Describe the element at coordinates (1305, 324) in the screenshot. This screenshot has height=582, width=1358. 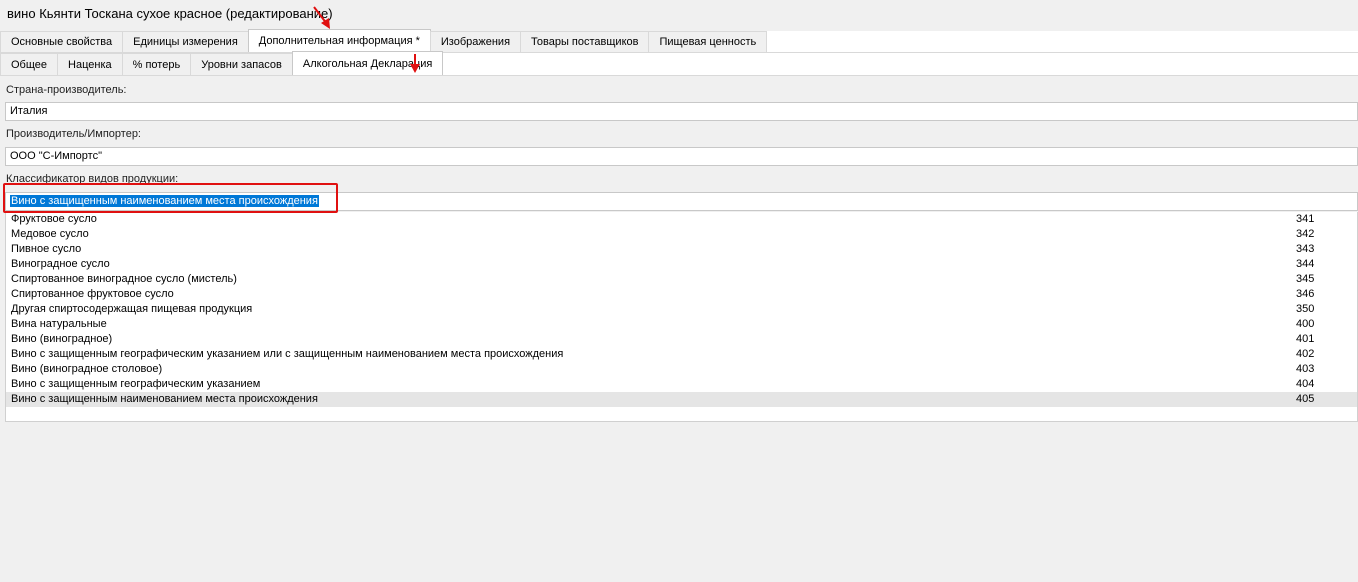
I see `list-item-code: 400` at that location.